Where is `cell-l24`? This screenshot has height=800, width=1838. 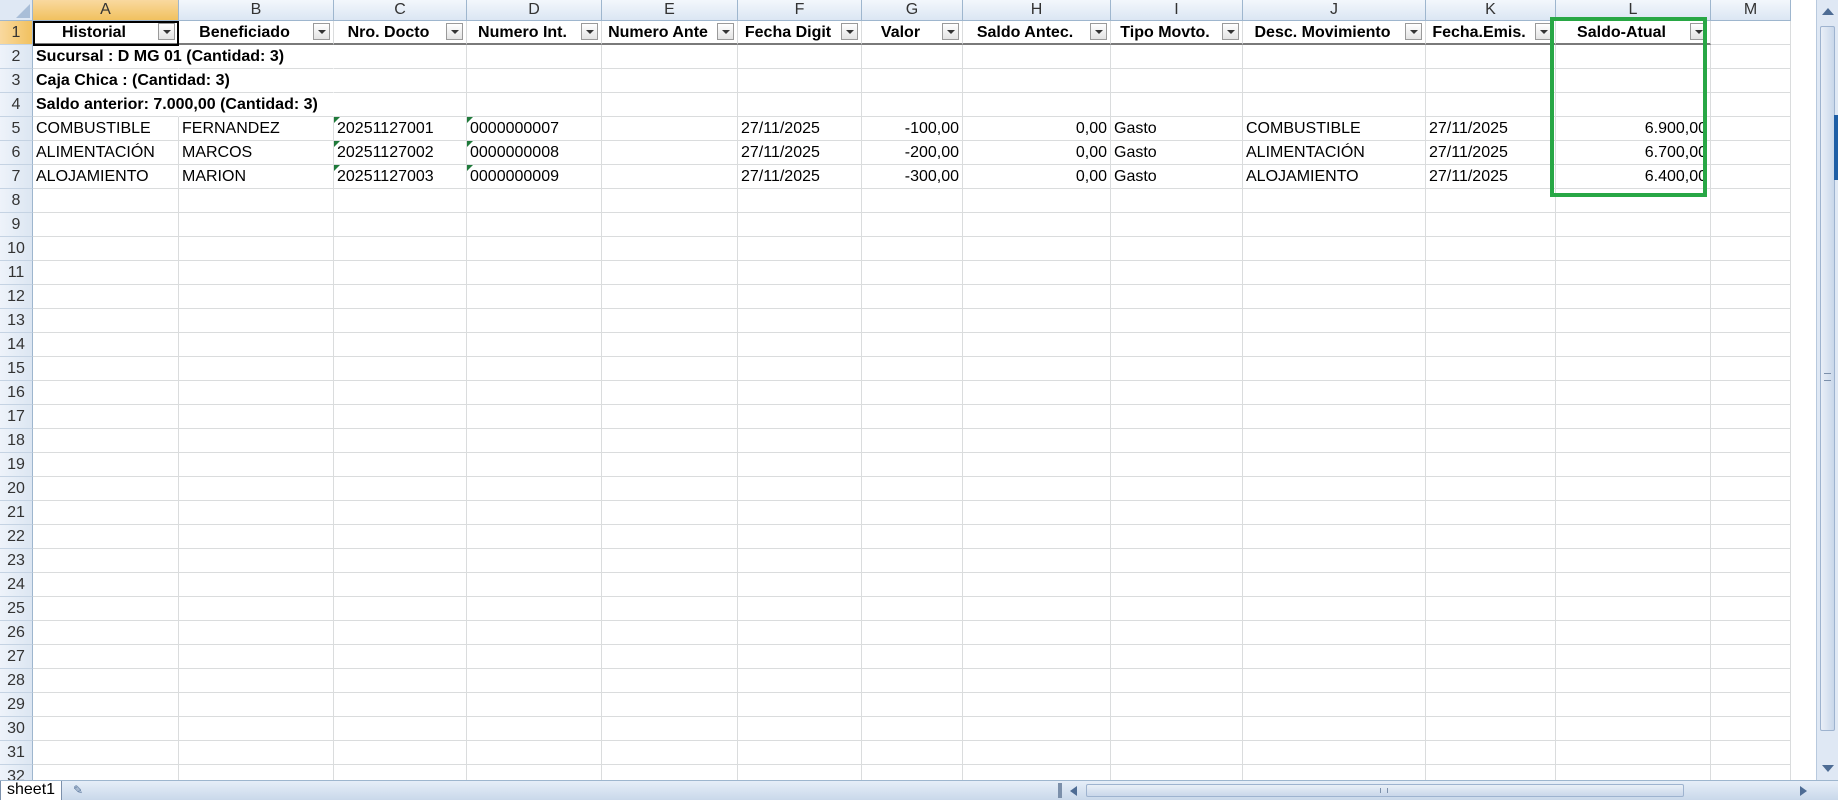
cell-l24 is located at coordinates (1633, 585).